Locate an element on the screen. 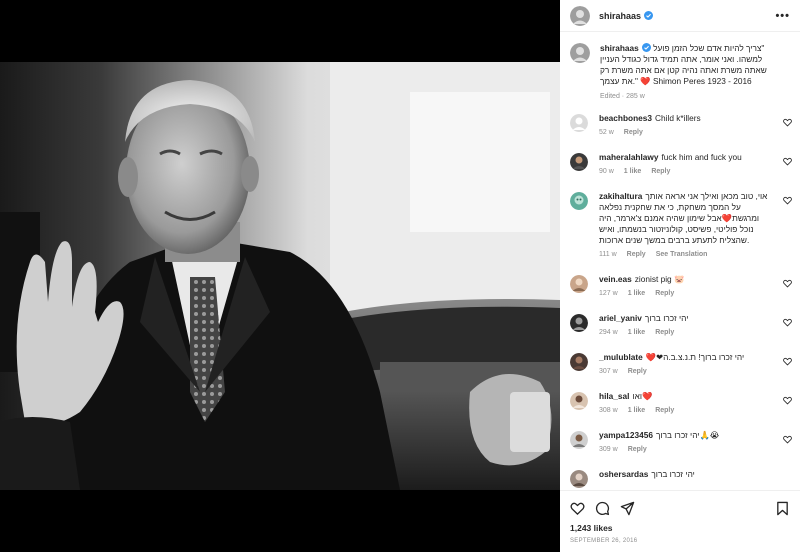 This screenshot has width=800, height=552. comment-username: oshersardas is located at coordinates (623, 474).